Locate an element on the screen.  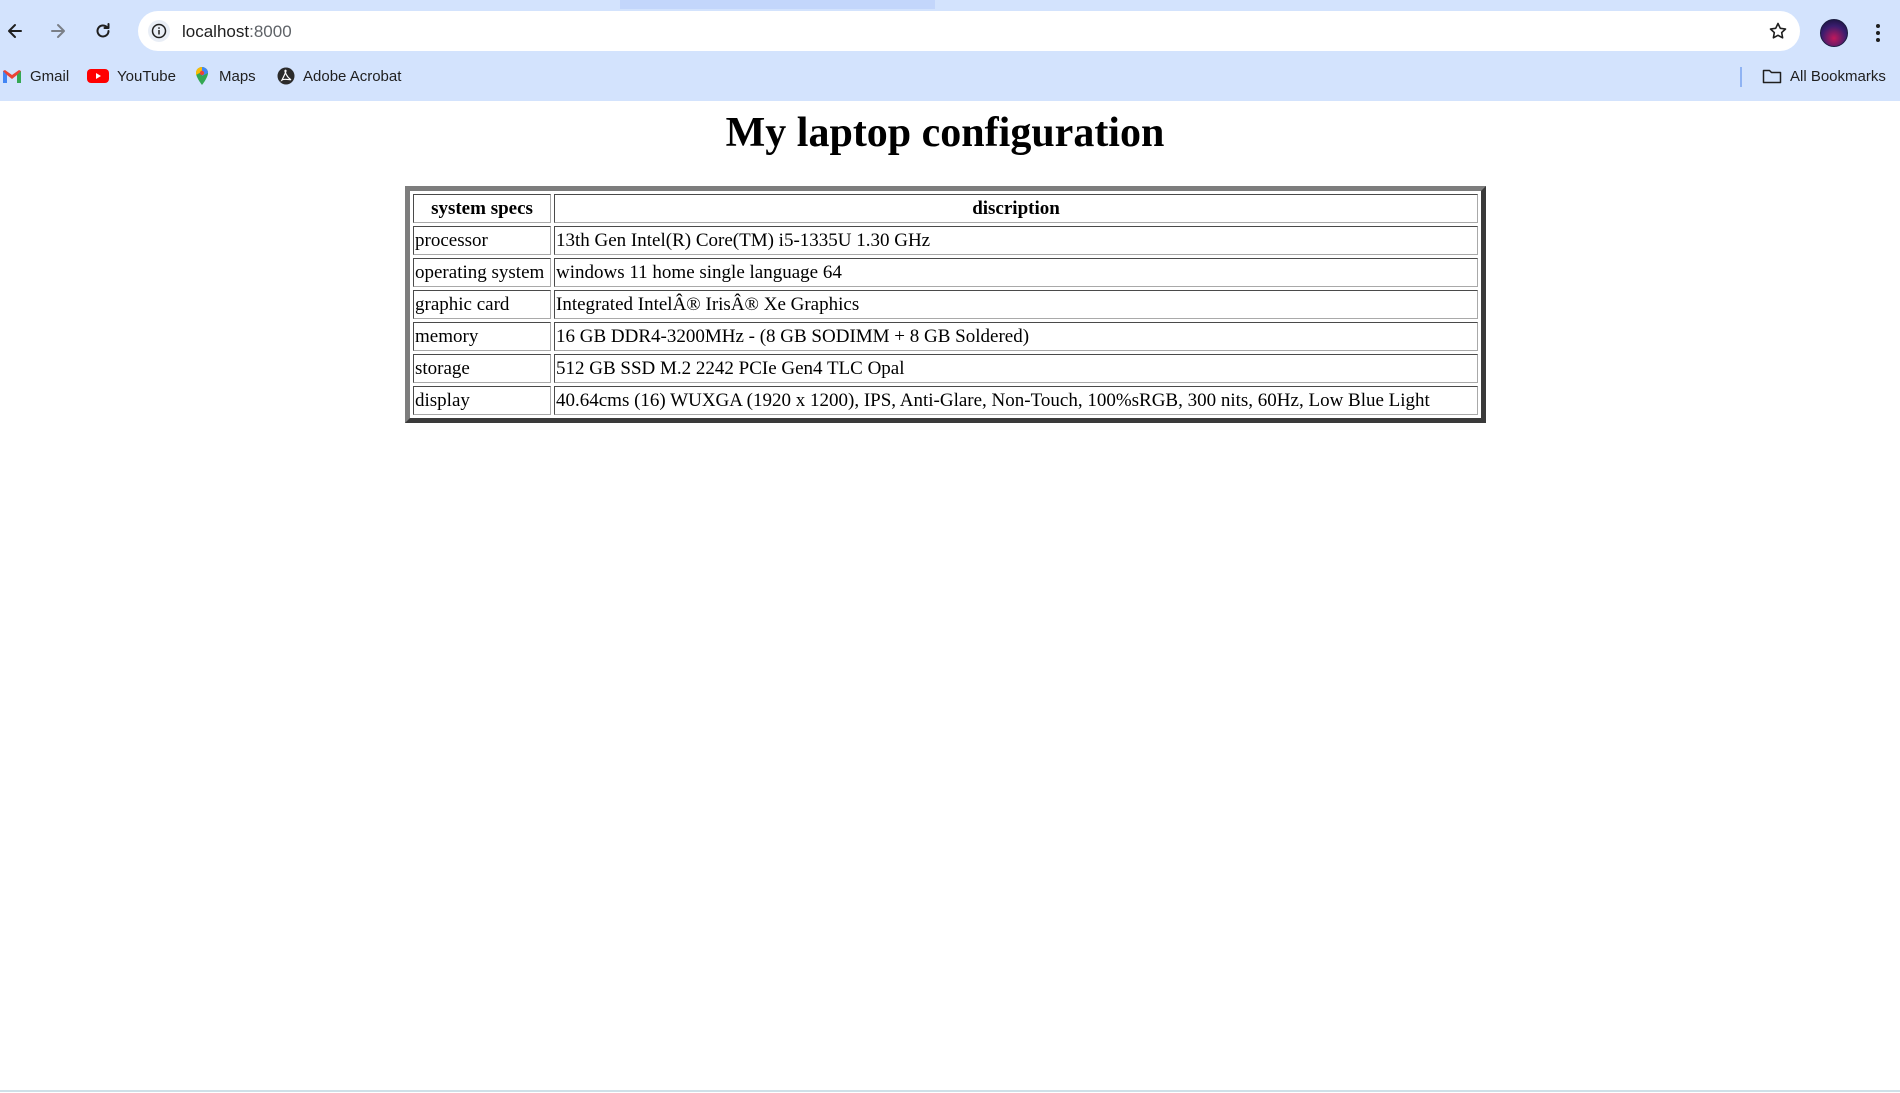
all-bookmarks-button: All Bookmarks is located at coordinates (1824, 76).